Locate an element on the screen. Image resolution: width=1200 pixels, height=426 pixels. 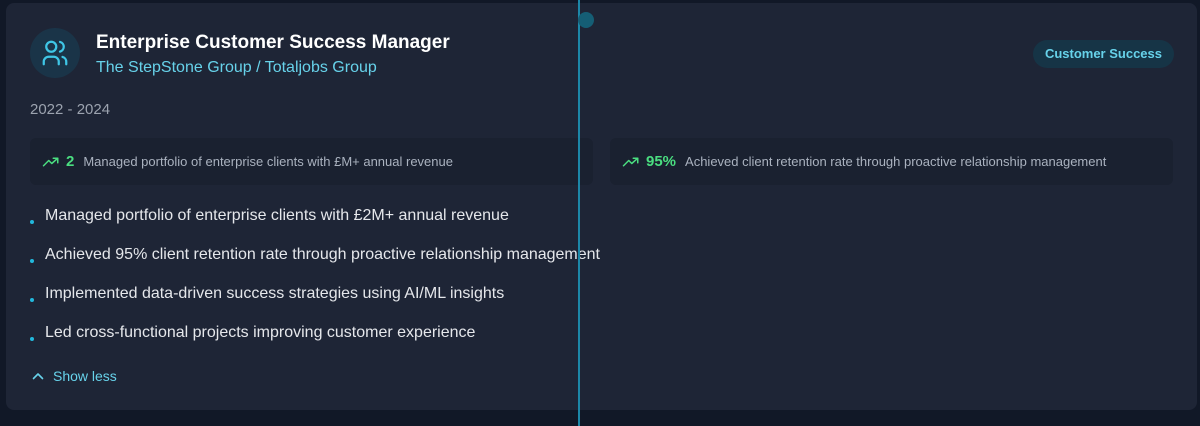
show-less-button: Show less is located at coordinates (74, 376).